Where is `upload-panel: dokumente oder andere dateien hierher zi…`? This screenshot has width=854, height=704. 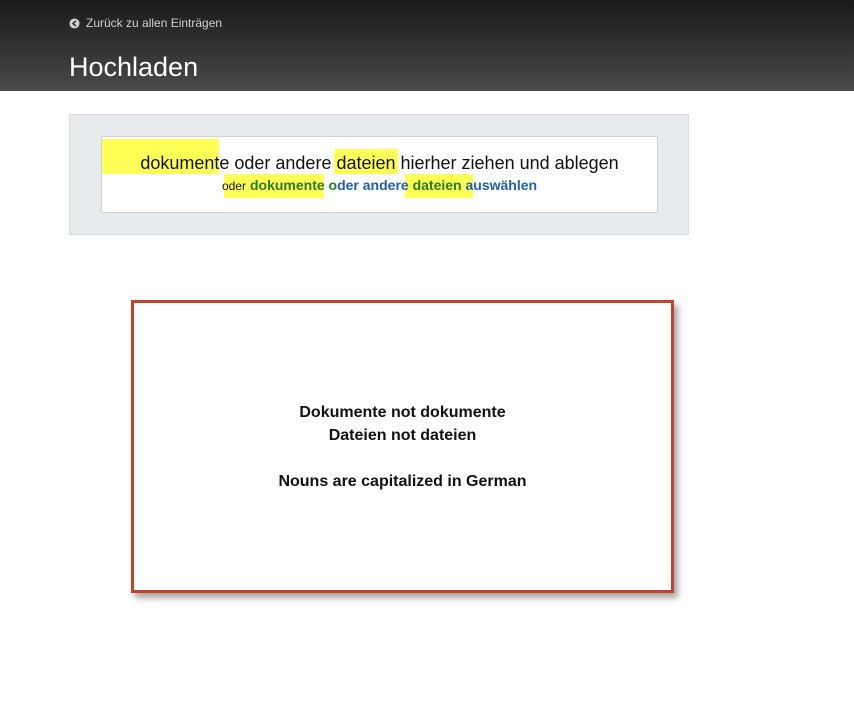 upload-panel: dokumente oder andere dateien hierher zi… is located at coordinates (379, 174).